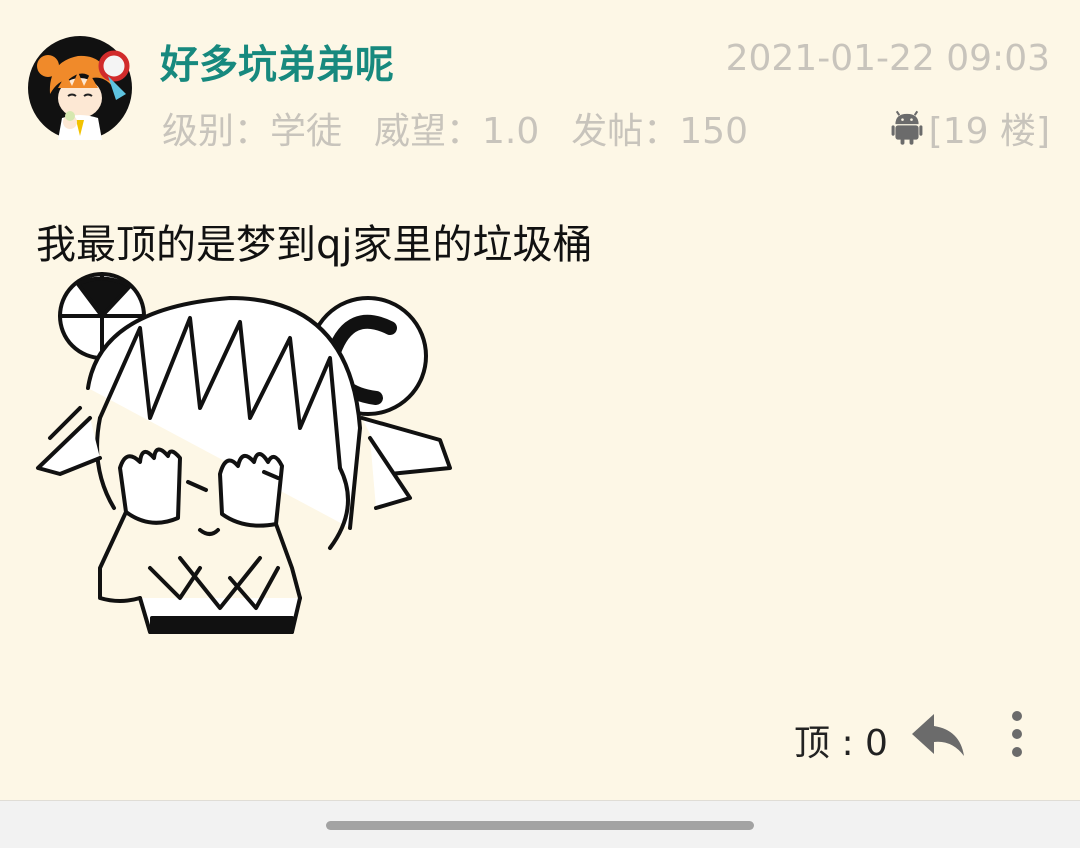  Describe the element at coordinates (1017, 736) in the screenshot. I see `more-options-icon` at that location.